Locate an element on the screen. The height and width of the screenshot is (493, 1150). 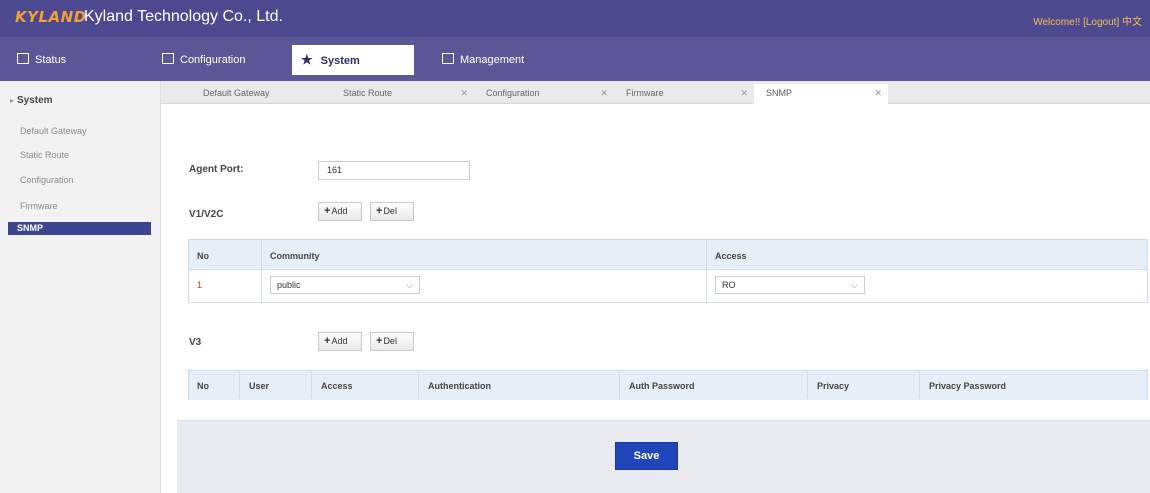
star-icon: ★ is located at coordinates (307, 59).